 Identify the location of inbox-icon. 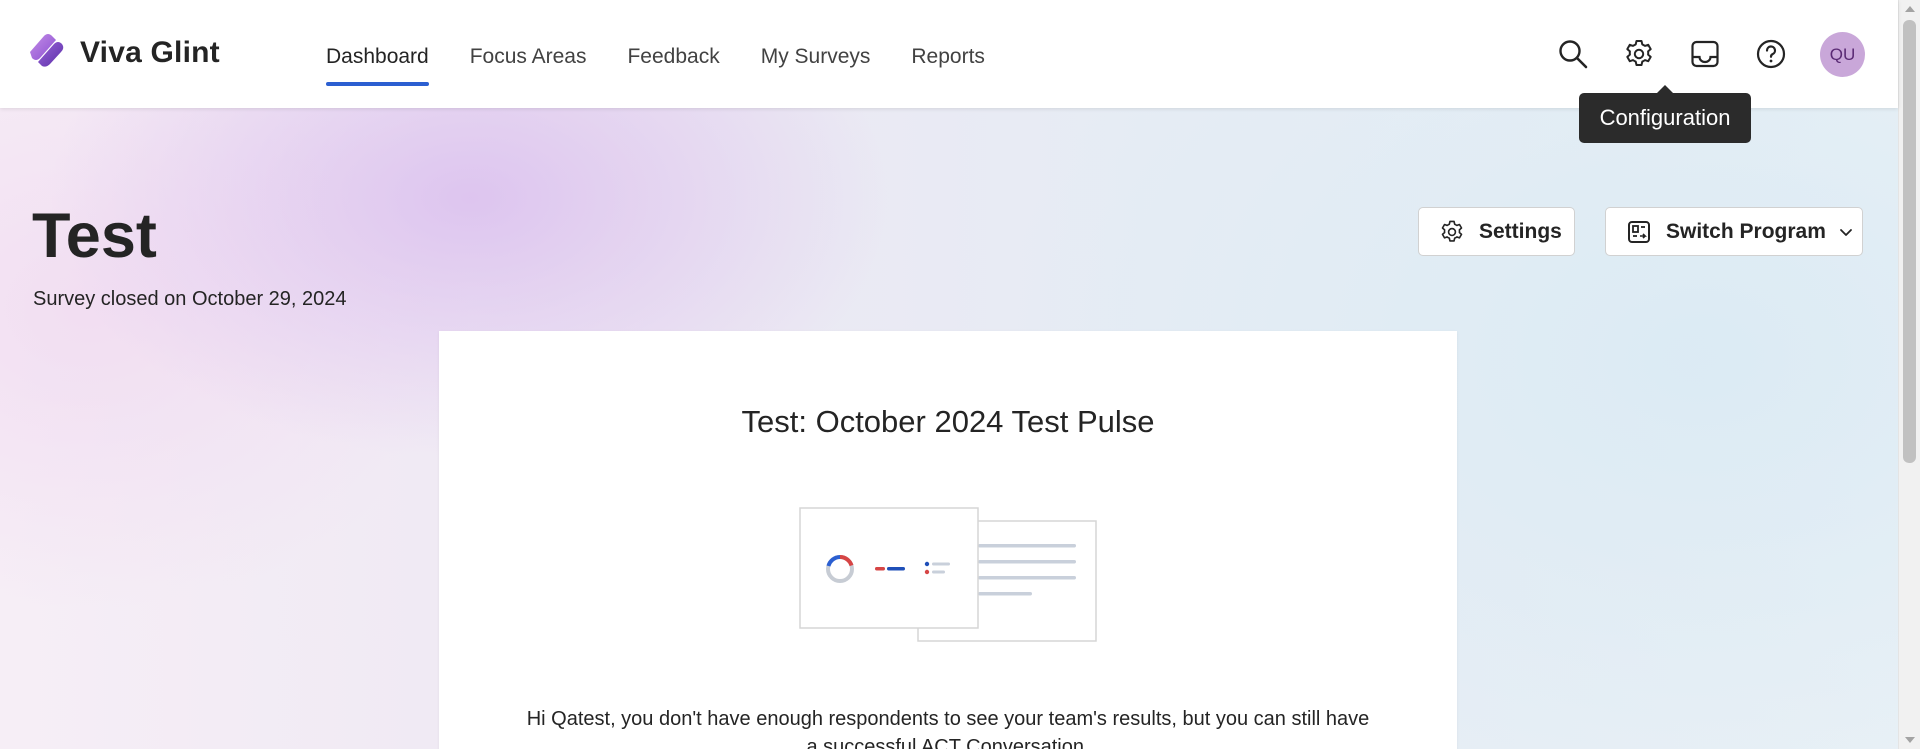
(1705, 54).